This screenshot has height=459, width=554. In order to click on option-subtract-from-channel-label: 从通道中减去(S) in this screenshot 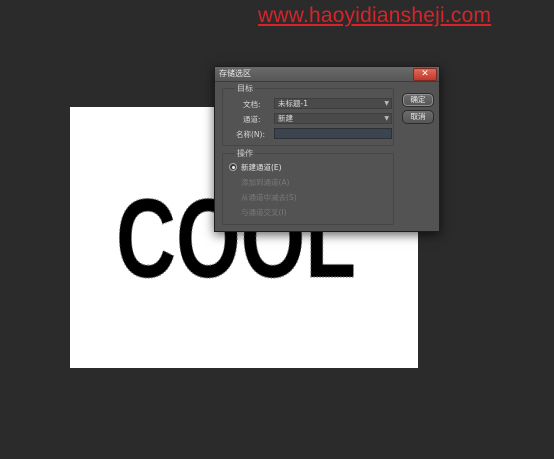, I will do `click(269, 197)`.